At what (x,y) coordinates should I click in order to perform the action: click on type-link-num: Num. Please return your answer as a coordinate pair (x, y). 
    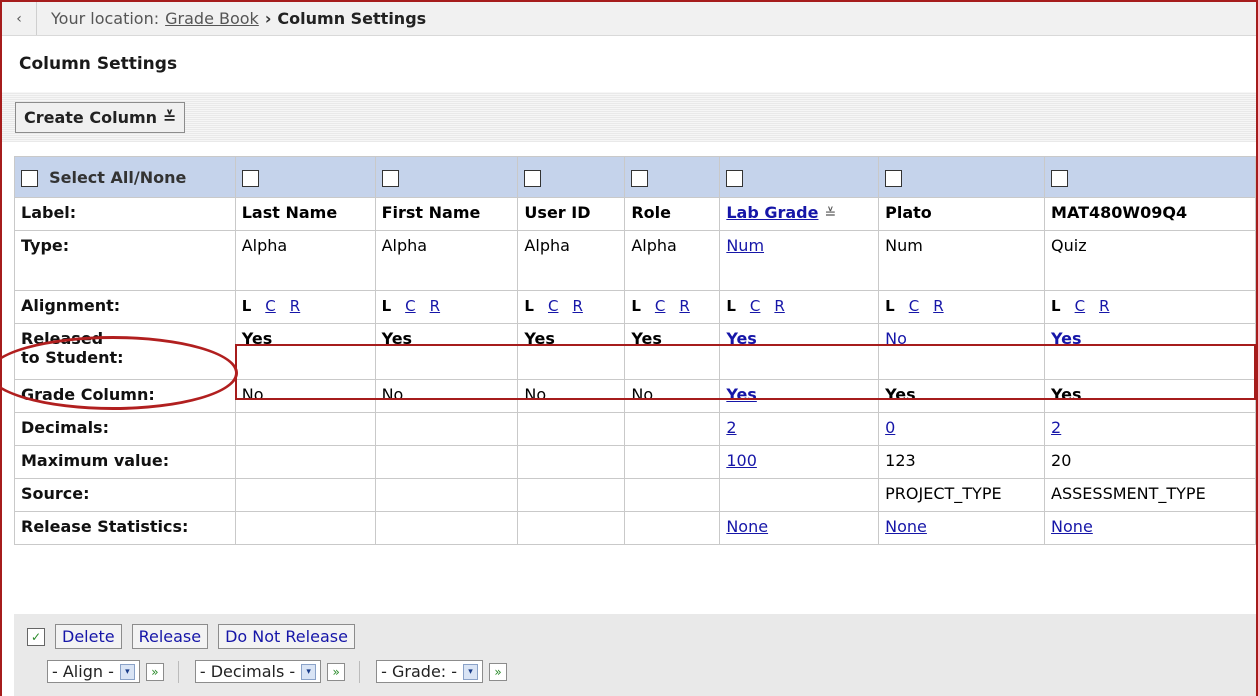
    Looking at the image, I should click on (745, 245).